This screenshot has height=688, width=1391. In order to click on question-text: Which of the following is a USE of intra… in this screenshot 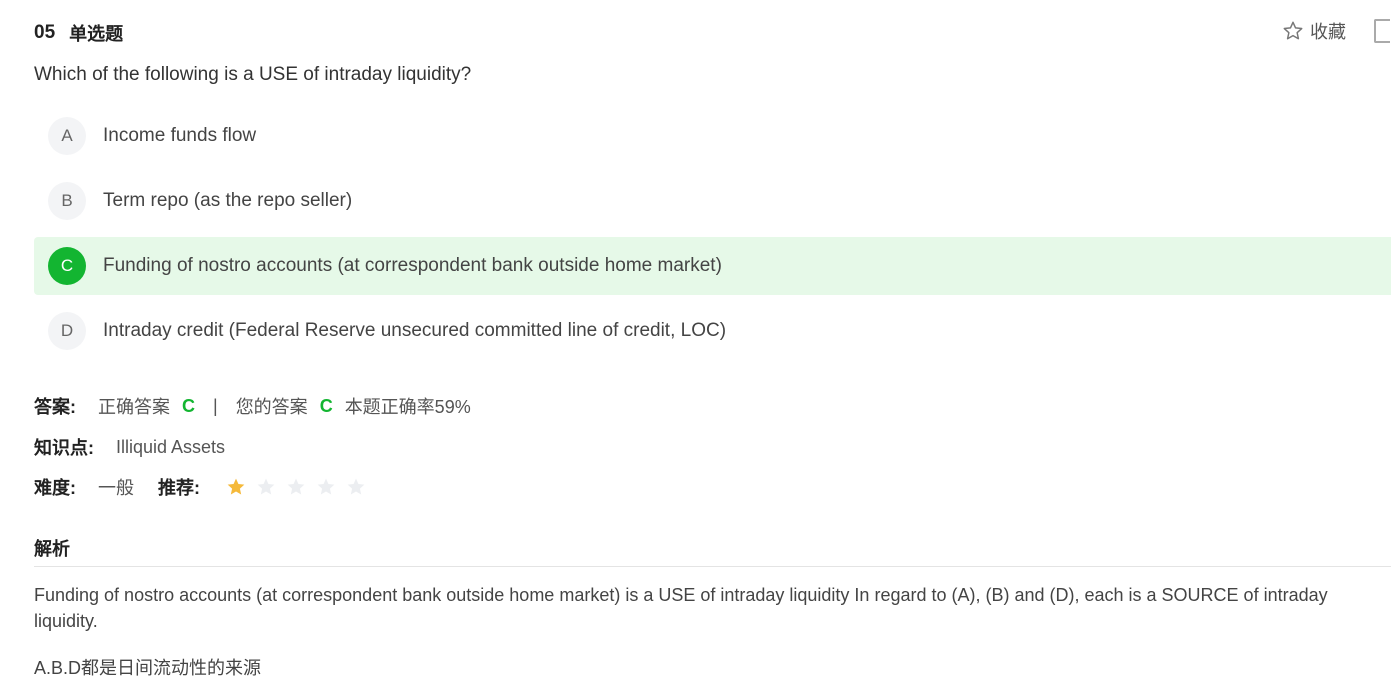, I will do `click(253, 74)`.